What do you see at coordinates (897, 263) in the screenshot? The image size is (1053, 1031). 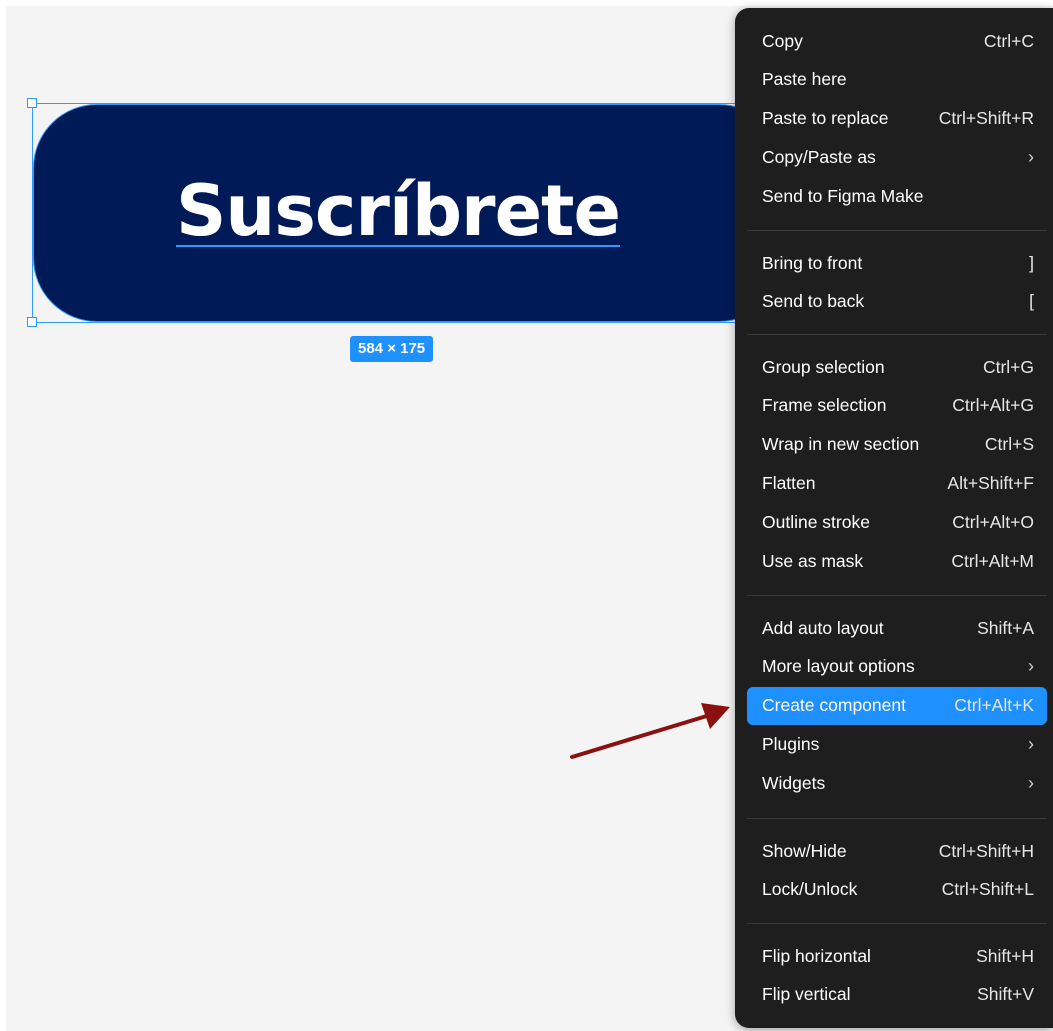 I see `menu-item-bring-to-front: Bring to front]` at bounding box center [897, 263].